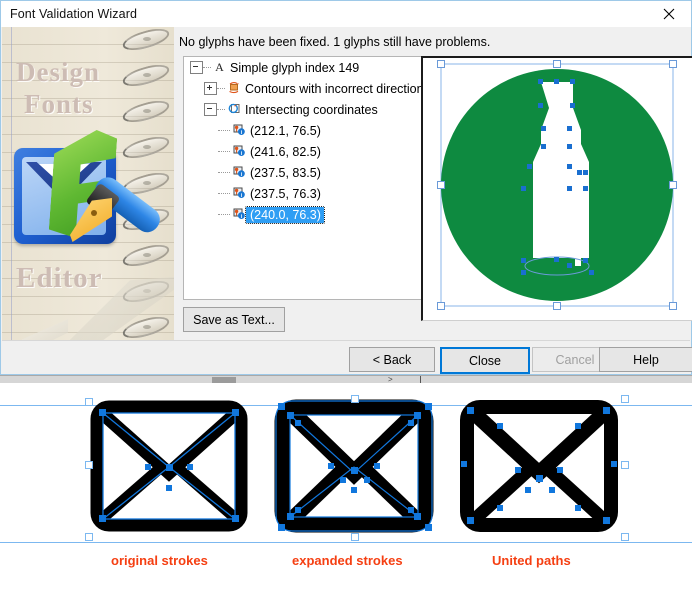  Describe the element at coordinates (645, 359) in the screenshot. I see `help-button: Help` at that location.